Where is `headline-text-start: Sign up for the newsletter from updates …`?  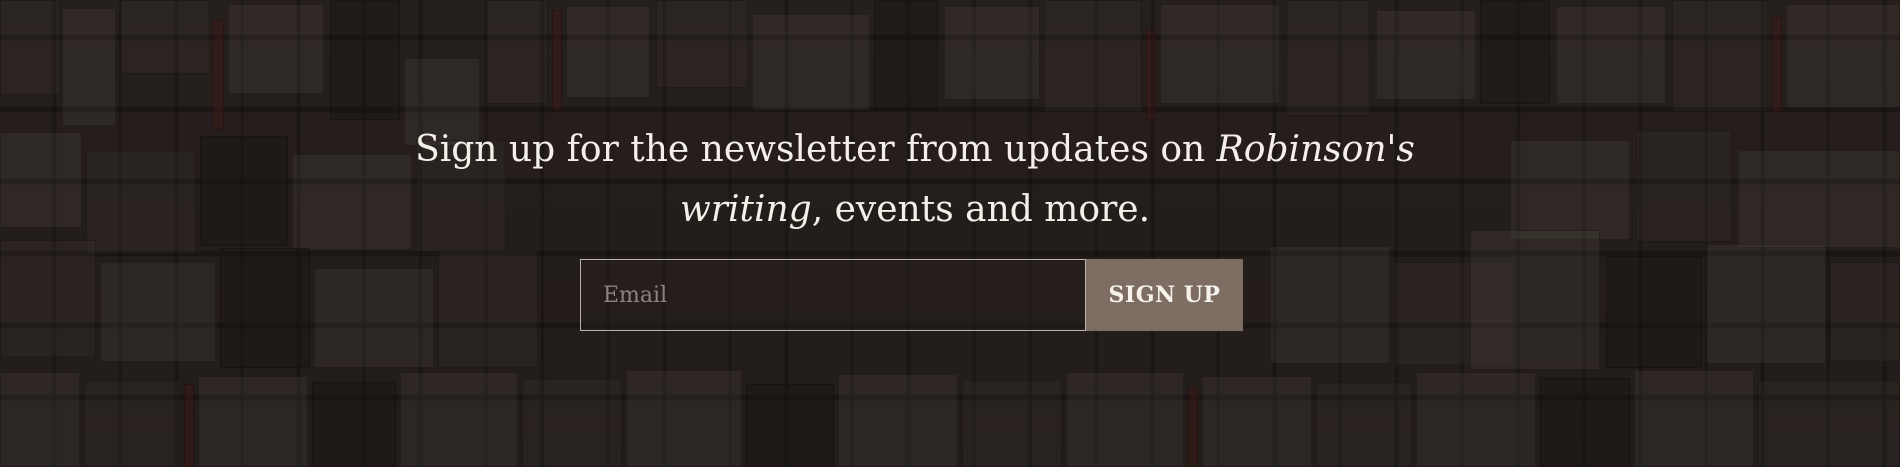
headline-text-start: Sign up for the newsletter from updates … is located at coordinates (816, 149).